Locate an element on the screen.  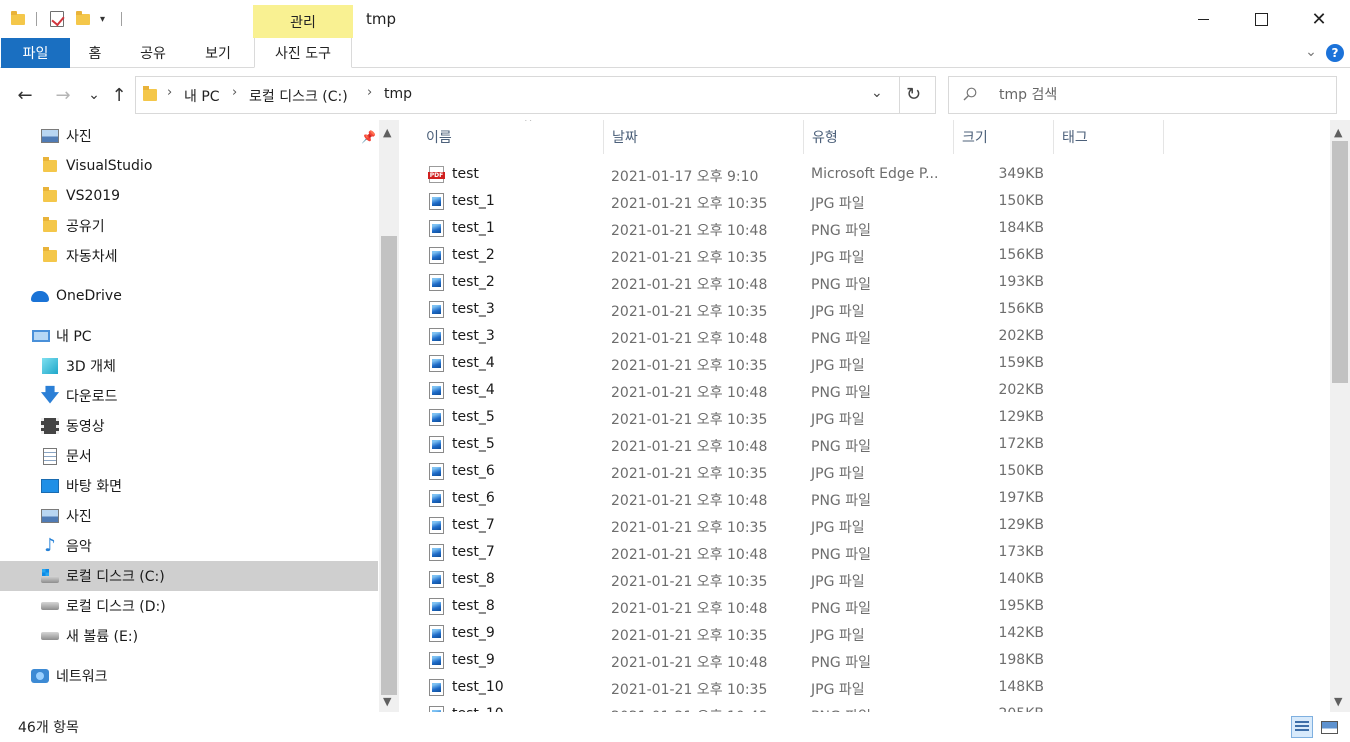
file-row: test_5 2021-01-21 오후 10:35 JPG 파일 129KB is located at coordinates (865, 417).